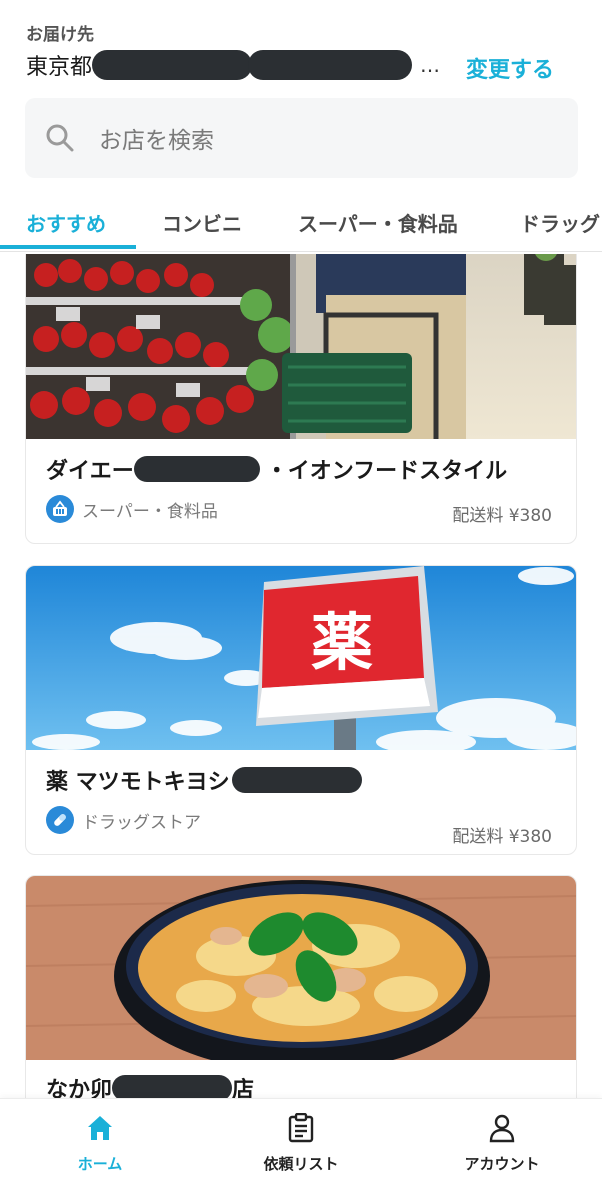  What do you see at coordinates (60, 820) in the screenshot?
I see `pill-icon` at bounding box center [60, 820].